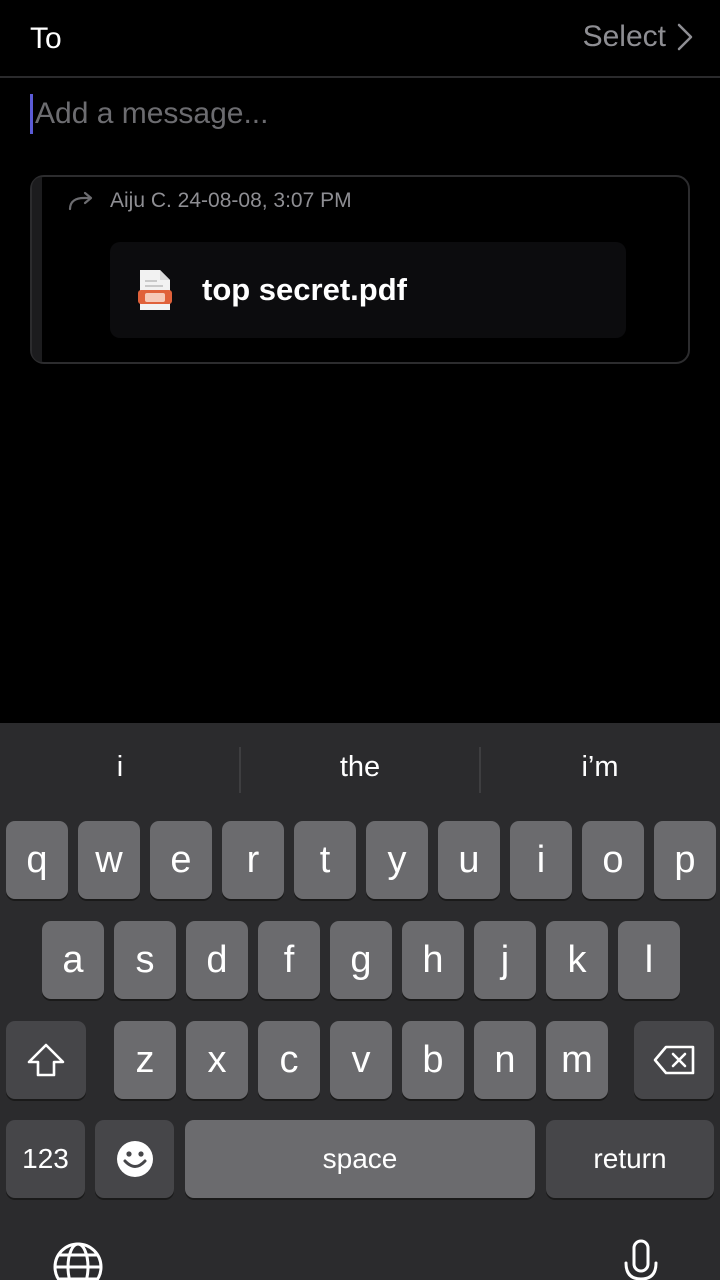 The width and height of the screenshot is (720, 1280). What do you see at coordinates (360, 39) in the screenshot?
I see `recipient-header: To Select` at bounding box center [360, 39].